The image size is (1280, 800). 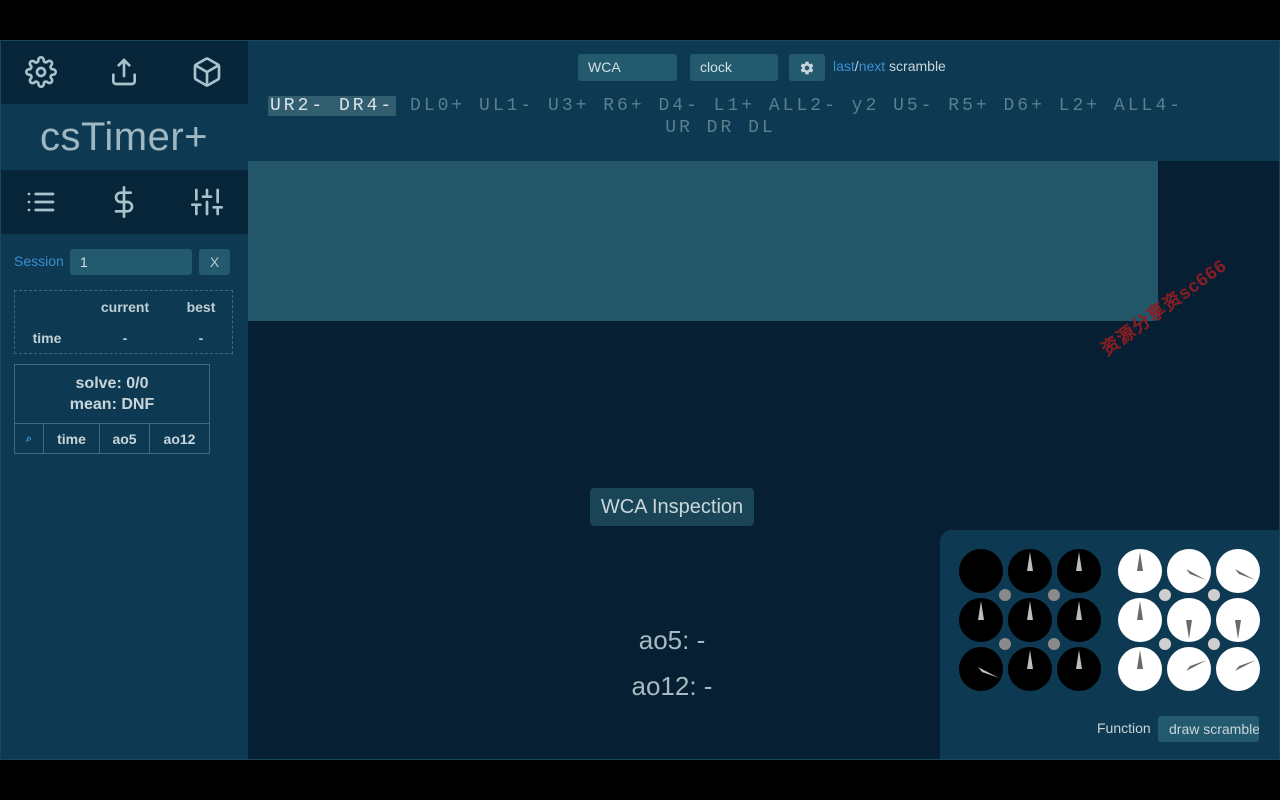 What do you see at coordinates (201, 338) in the screenshot?
I see `stats-best-time: -` at bounding box center [201, 338].